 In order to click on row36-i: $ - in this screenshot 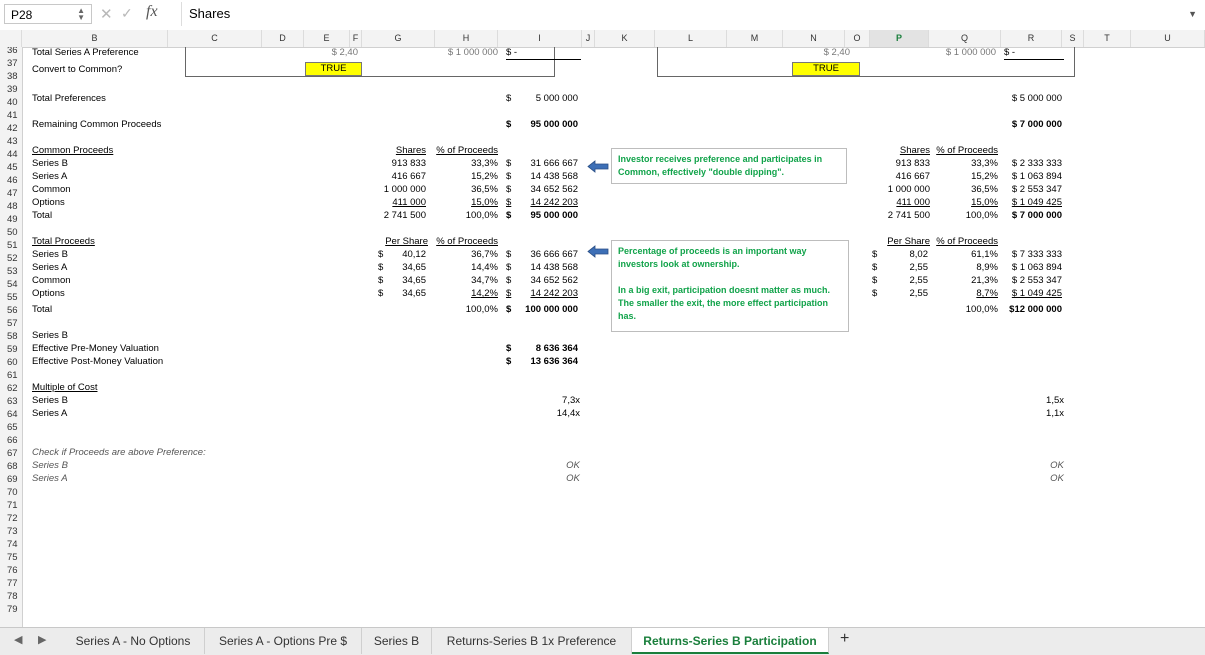, I will do `click(543, 53)`.